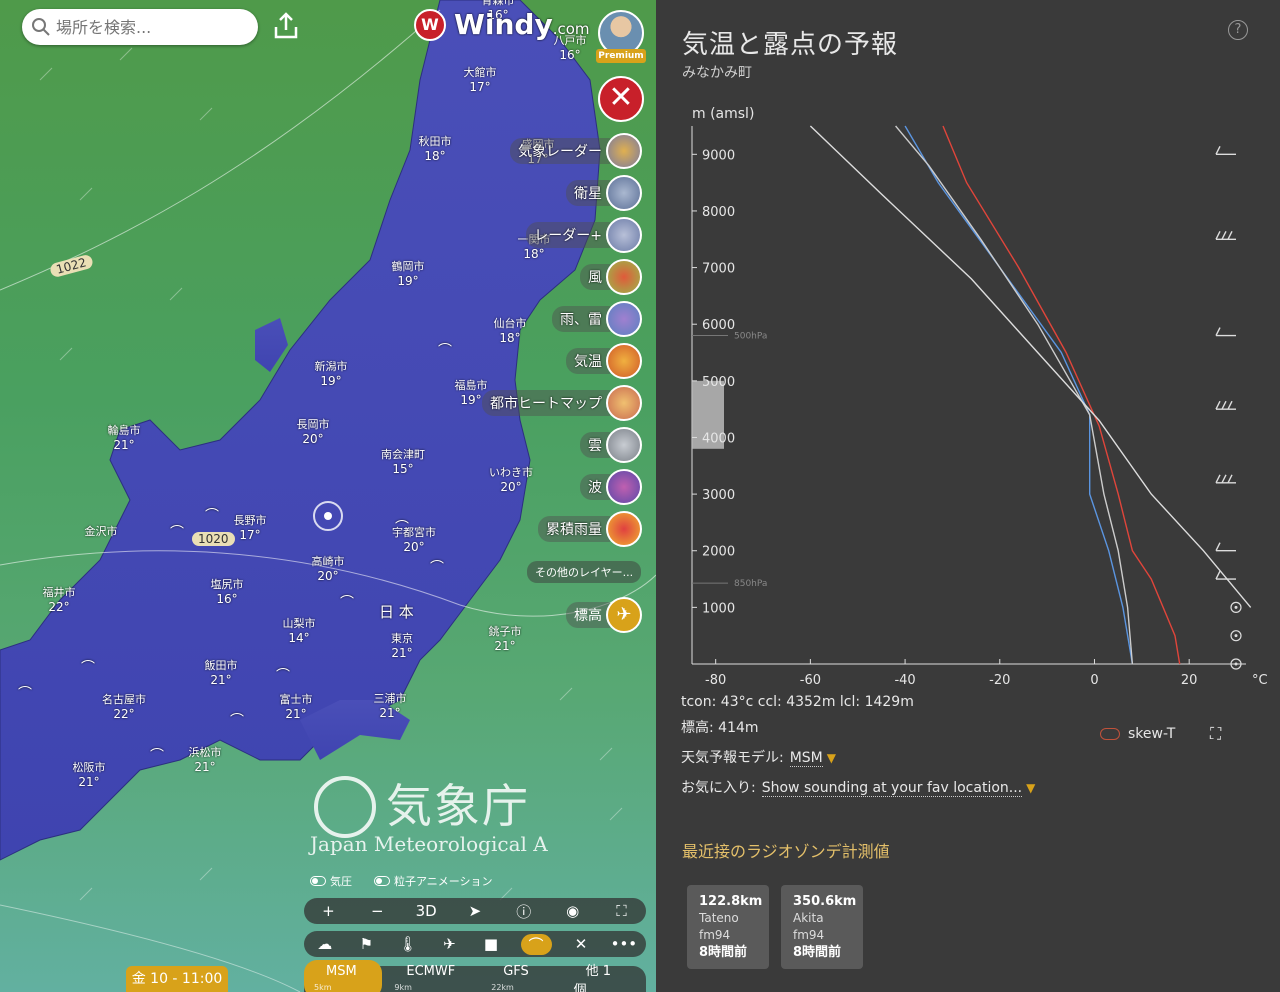  Describe the element at coordinates (624, 944) in the screenshot. I see `more-icon: •••` at that location.